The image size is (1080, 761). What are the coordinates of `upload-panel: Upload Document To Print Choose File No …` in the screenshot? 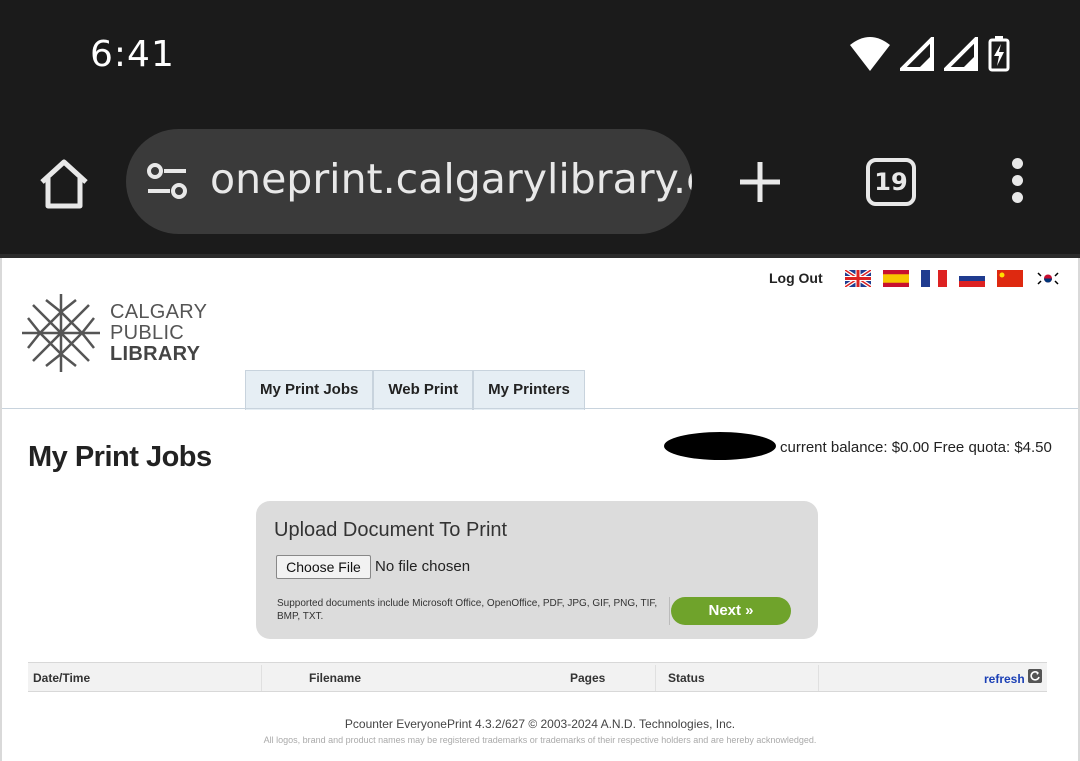 It's located at (537, 570).